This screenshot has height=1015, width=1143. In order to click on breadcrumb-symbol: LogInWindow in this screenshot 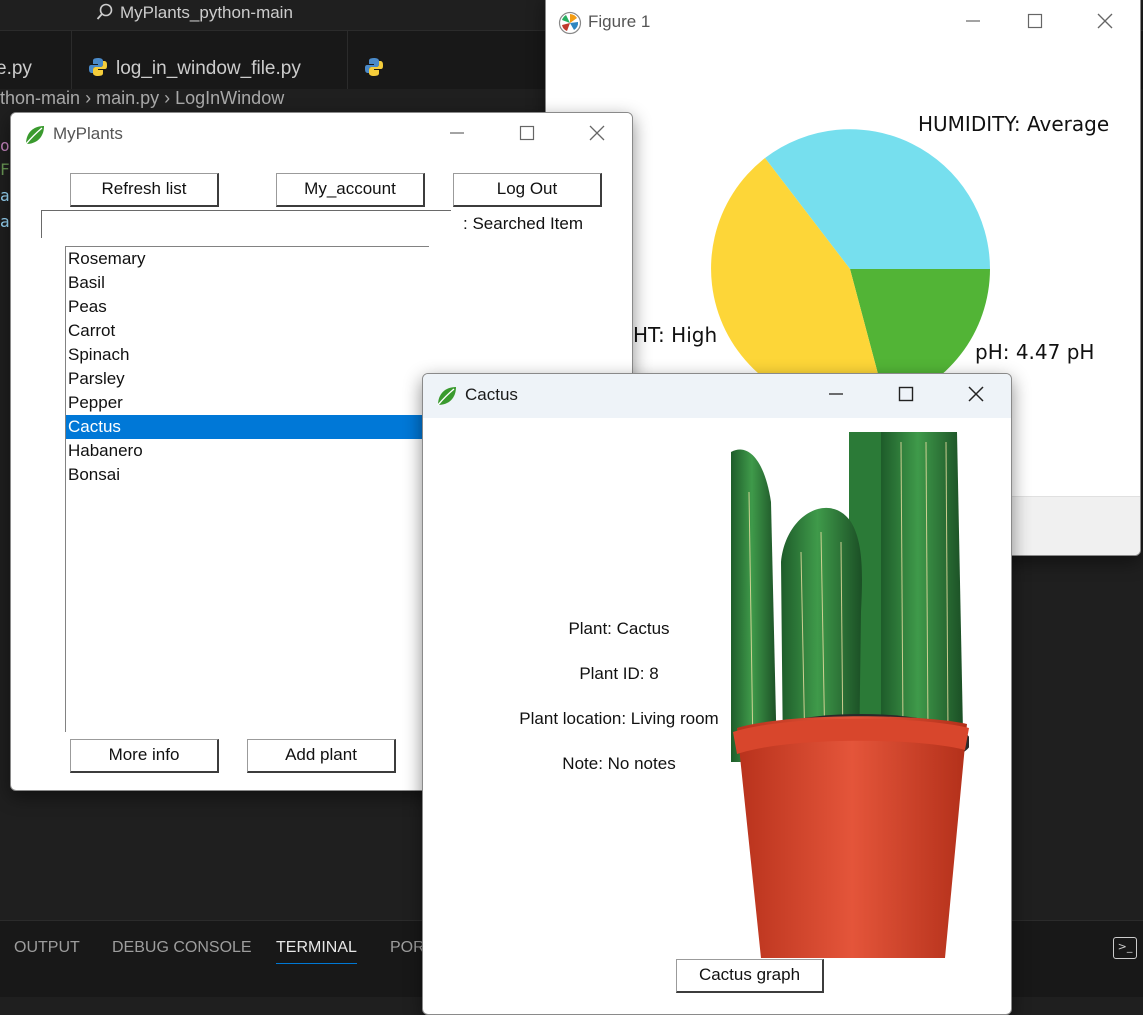, I will do `click(229, 98)`.